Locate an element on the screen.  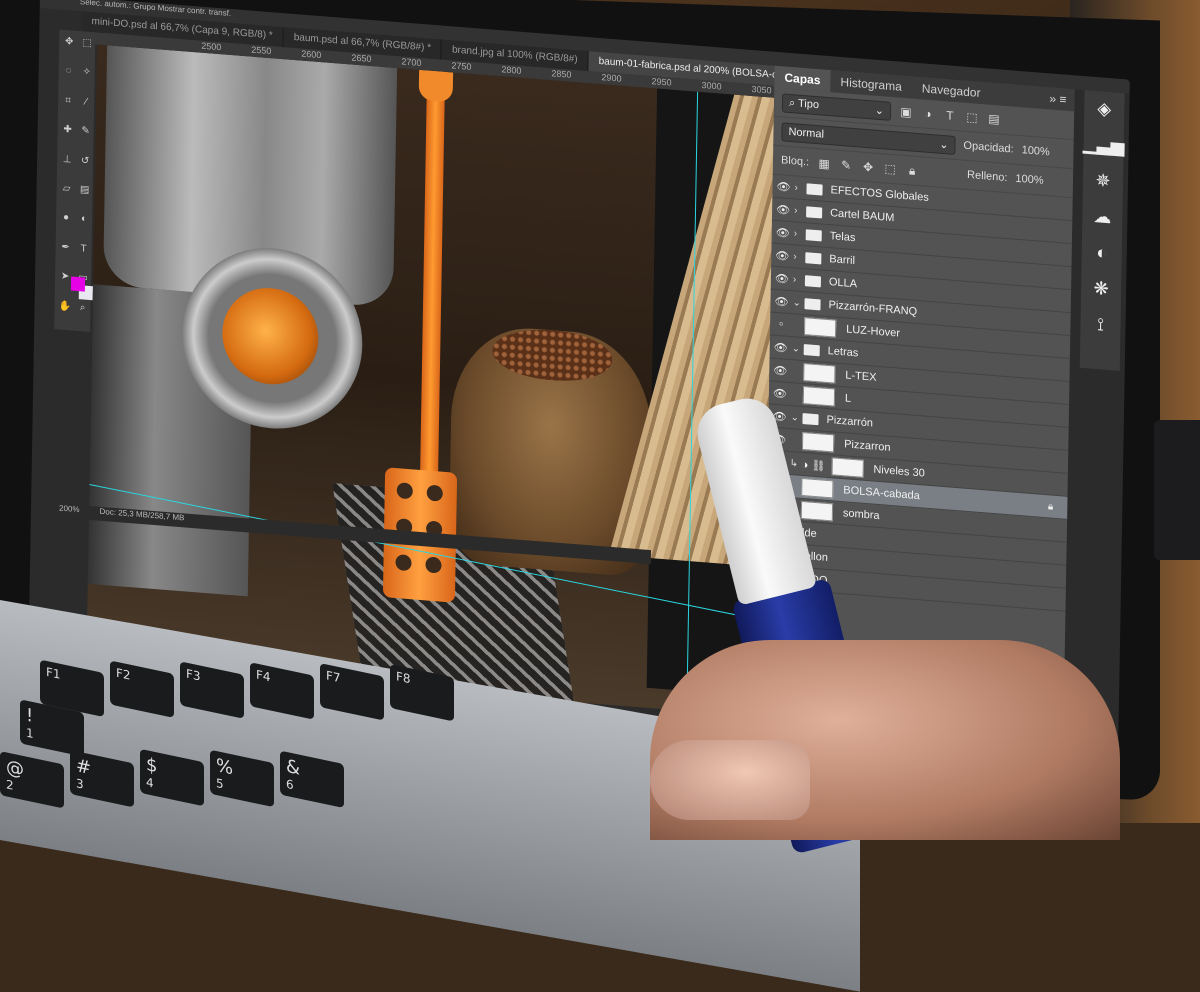
hand-tool-icon: ✋ is located at coordinates (64, 306).